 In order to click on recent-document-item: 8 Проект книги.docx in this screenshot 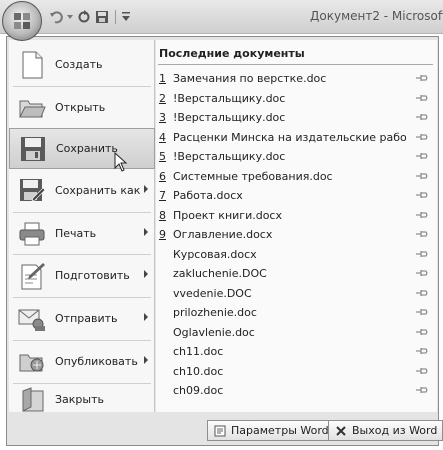, I will do `click(294, 215)`.